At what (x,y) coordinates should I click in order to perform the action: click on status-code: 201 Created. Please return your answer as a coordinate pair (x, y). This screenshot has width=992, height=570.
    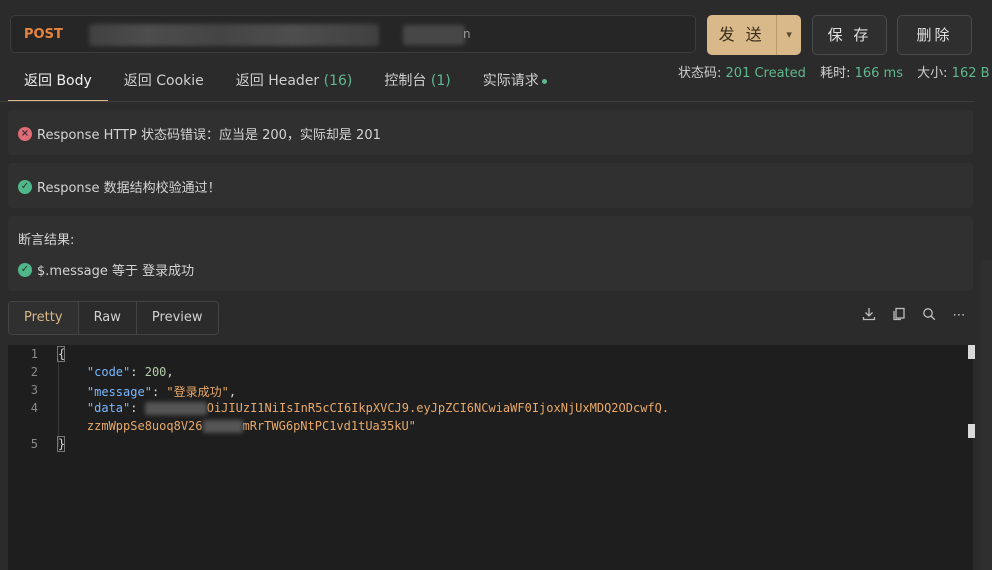
    Looking at the image, I should click on (765, 73).